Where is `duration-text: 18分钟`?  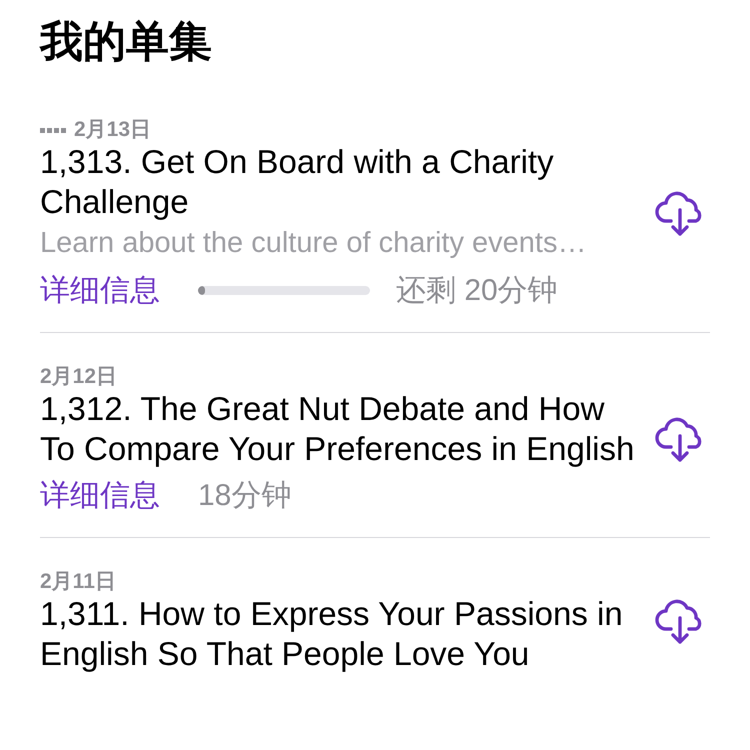
duration-text: 18分钟 is located at coordinates (245, 496).